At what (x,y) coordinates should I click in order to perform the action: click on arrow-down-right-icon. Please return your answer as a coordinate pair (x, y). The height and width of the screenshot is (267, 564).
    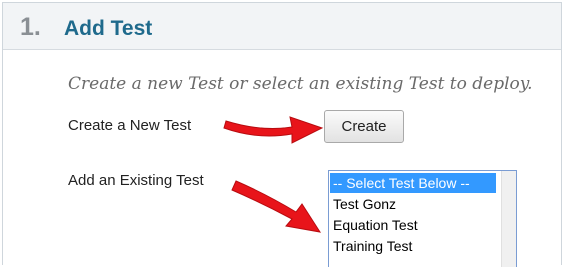
    Looking at the image, I should click on (276, 206).